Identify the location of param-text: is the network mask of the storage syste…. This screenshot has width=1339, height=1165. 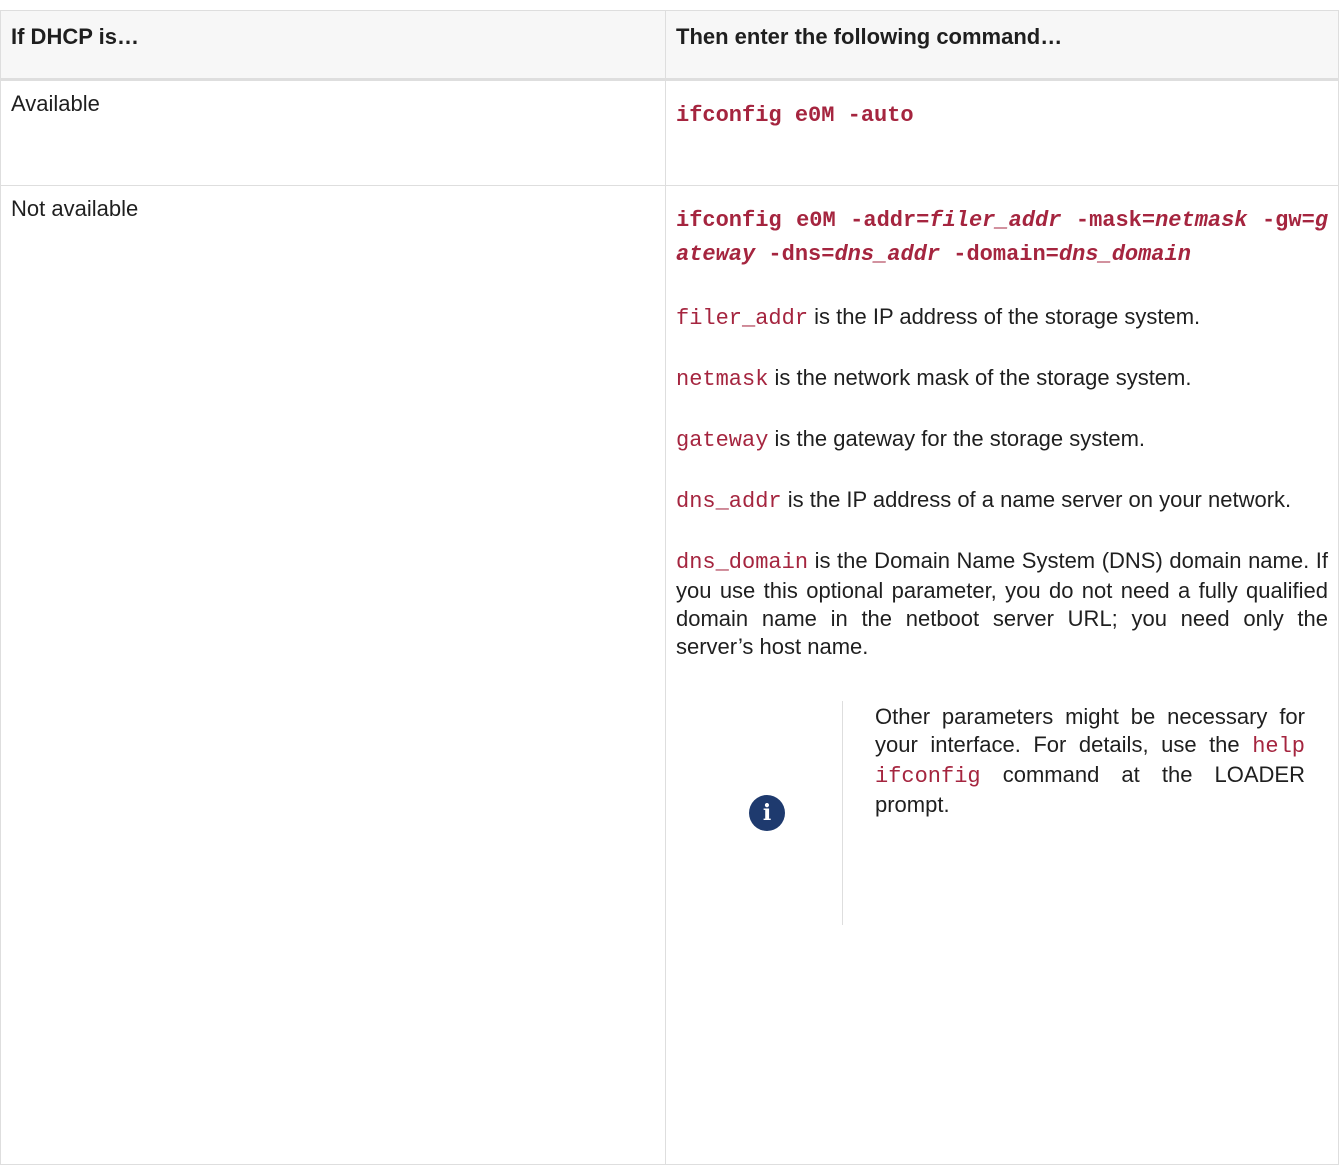
(980, 377).